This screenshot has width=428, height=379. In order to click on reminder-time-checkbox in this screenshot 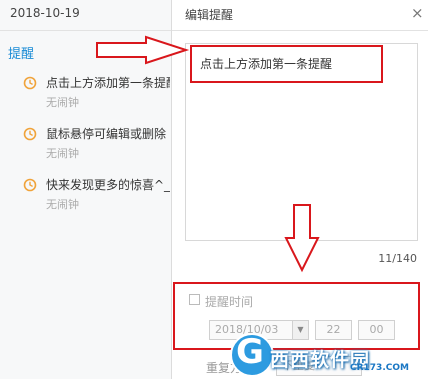, I will do `click(194, 299)`.